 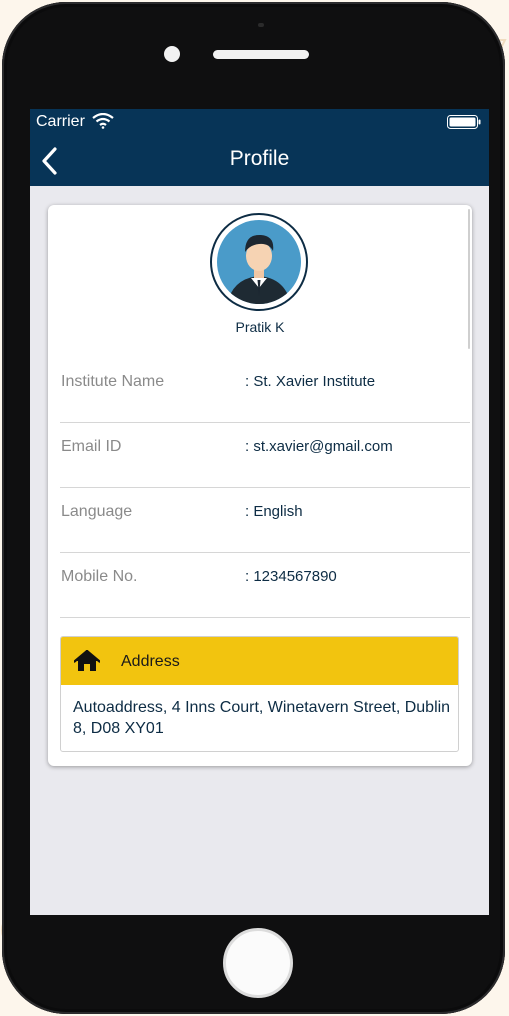 What do you see at coordinates (97, 511) in the screenshot?
I see `info-label: Language` at bounding box center [97, 511].